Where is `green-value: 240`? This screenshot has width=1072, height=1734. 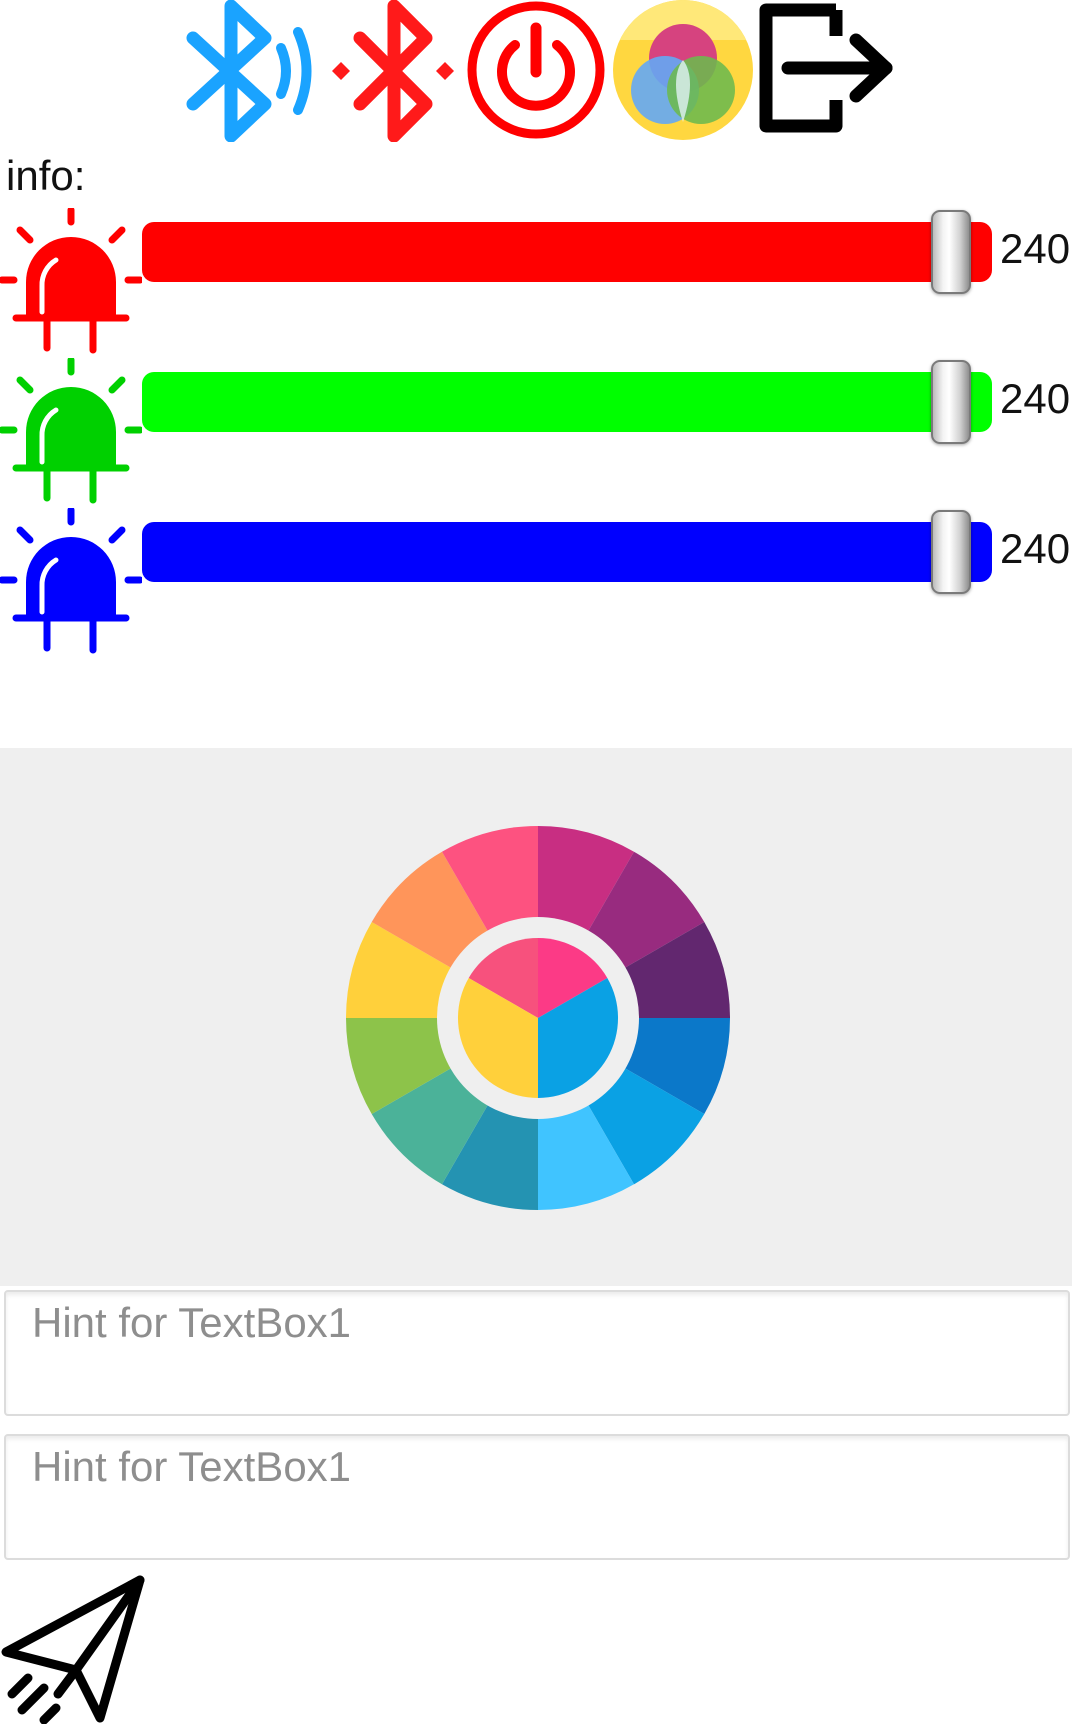
green-value: 240 is located at coordinates (1035, 398).